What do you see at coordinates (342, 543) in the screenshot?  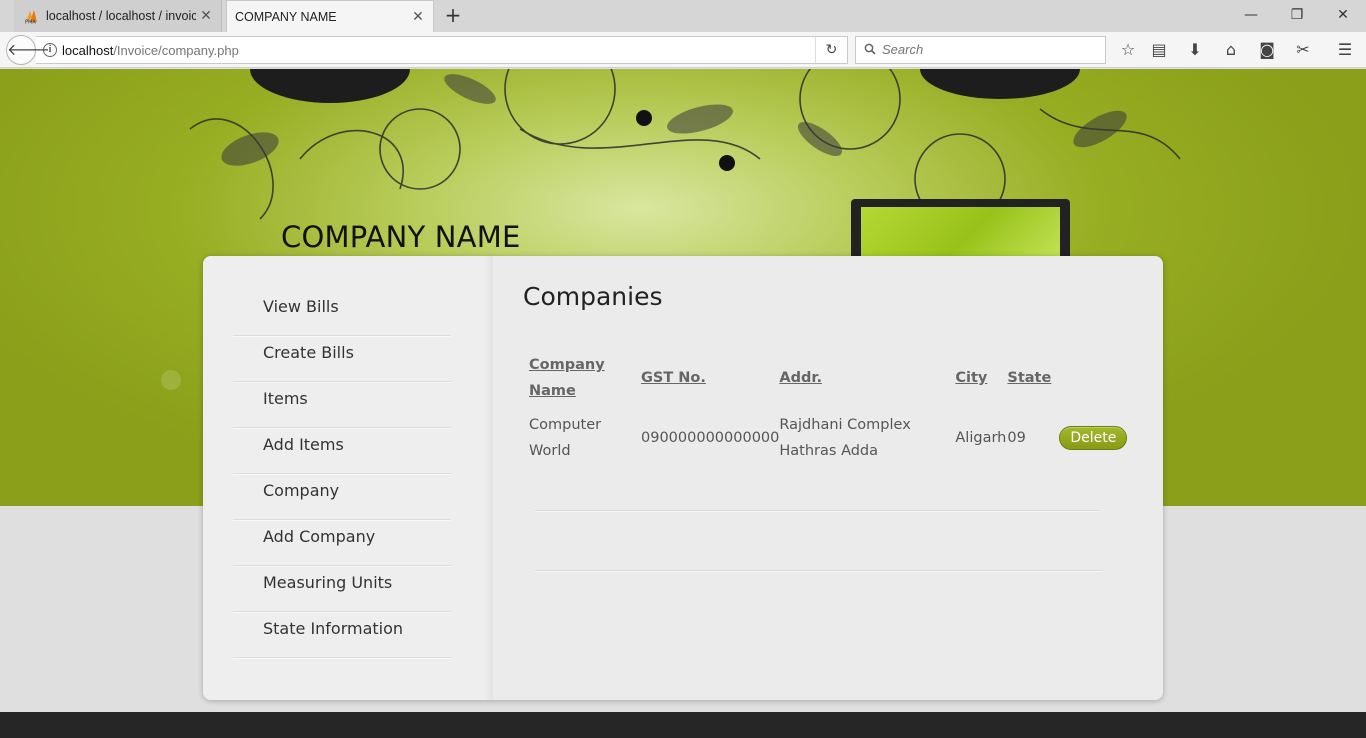 I see `sidebar-item-add-company: Add Company` at bounding box center [342, 543].